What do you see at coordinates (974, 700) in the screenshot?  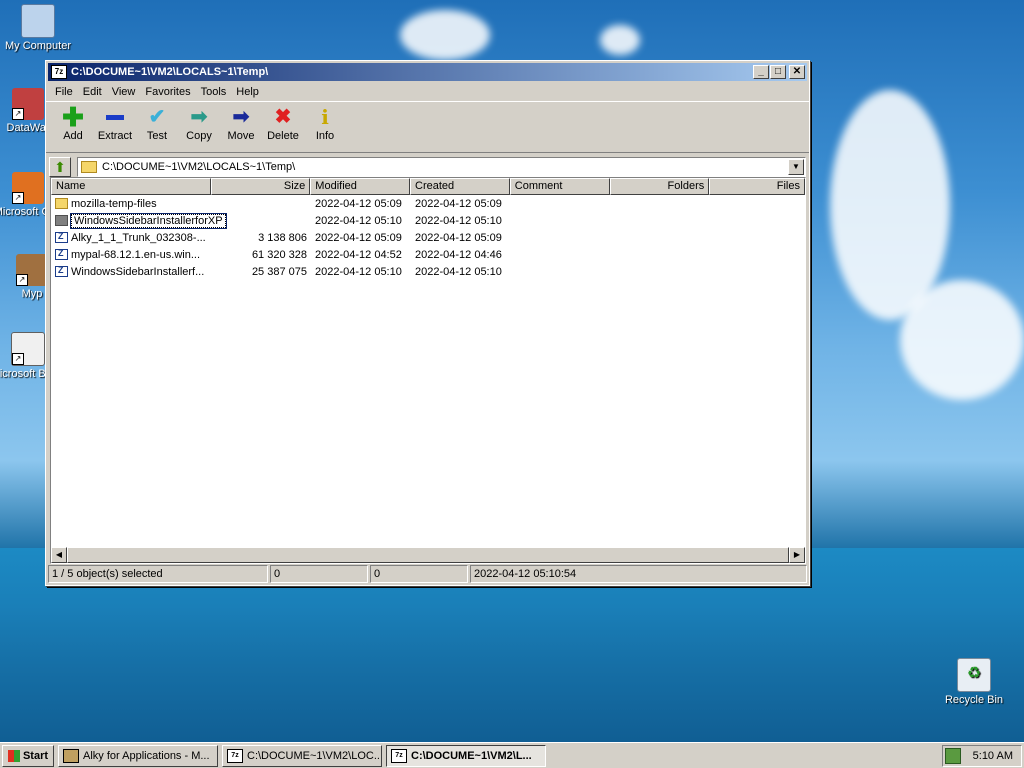 I see `desktop-icon-label: Recycle Bin` at bounding box center [974, 700].